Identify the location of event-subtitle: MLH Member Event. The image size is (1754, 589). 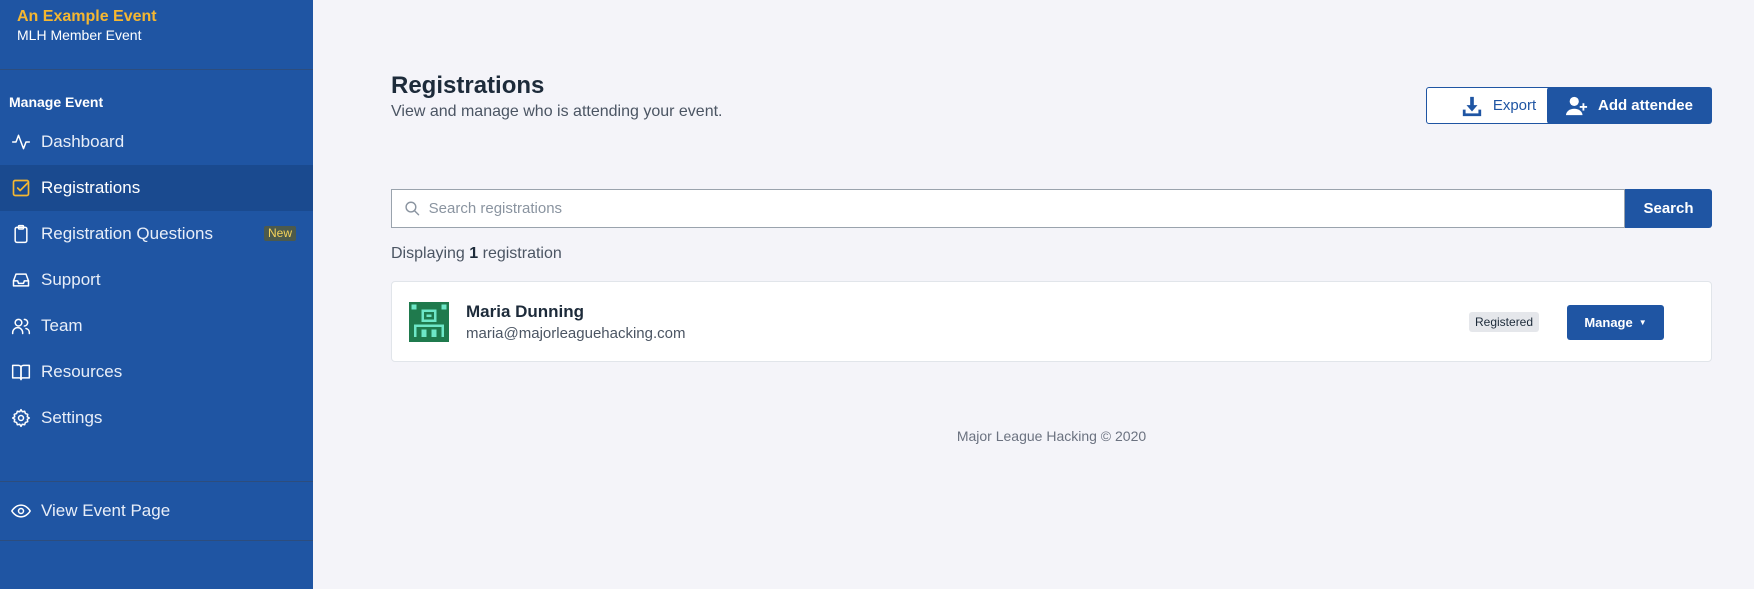
(79, 35).